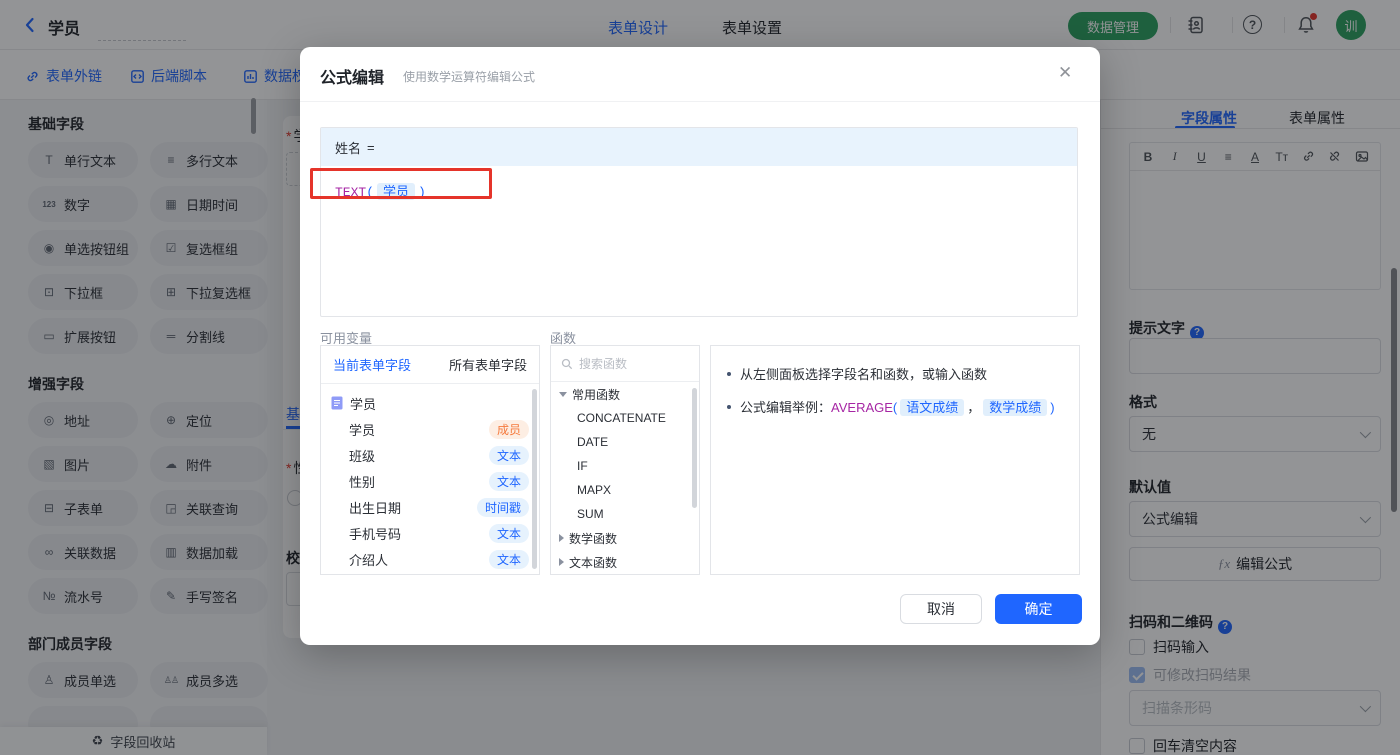  Describe the element at coordinates (625, 514) in the screenshot. I see `function-item: SUM` at that location.